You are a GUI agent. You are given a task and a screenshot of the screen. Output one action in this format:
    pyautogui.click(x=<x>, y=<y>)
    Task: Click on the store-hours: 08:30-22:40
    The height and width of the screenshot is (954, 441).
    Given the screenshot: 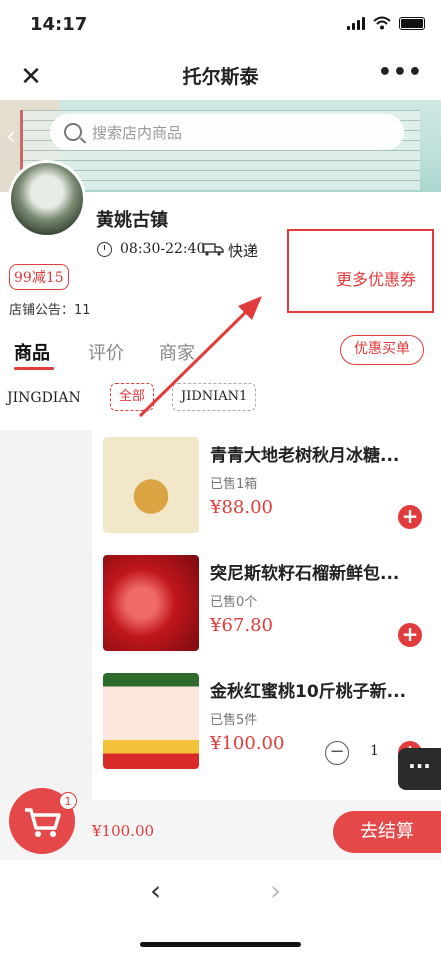 What is the action you would take?
    pyautogui.click(x=163, y=249)
    